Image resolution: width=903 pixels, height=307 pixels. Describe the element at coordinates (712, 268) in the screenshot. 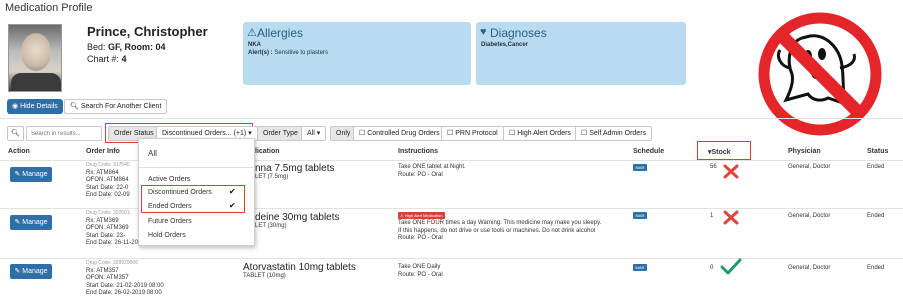

I see `stock-value: 0` at that location.